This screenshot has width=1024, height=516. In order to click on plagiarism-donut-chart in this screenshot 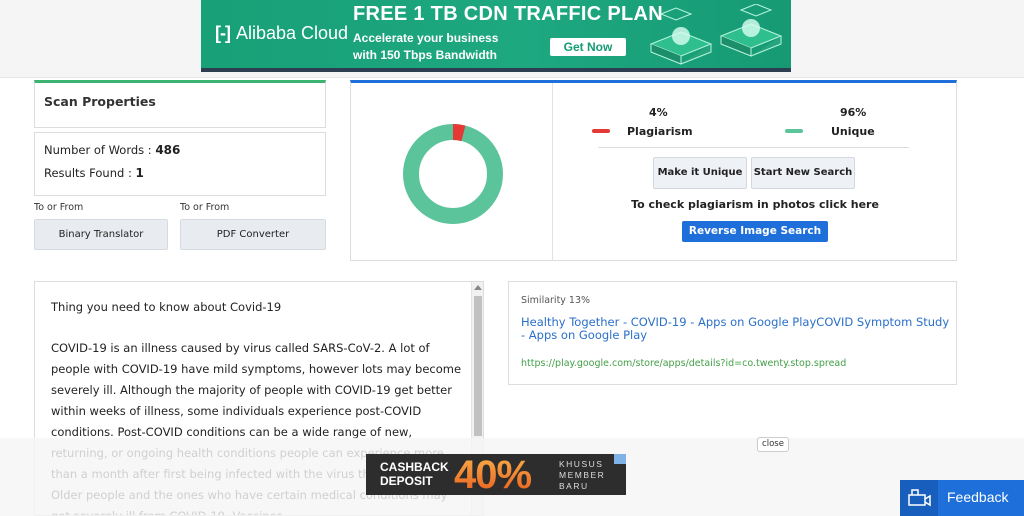, I will do `click(453, 174)`.